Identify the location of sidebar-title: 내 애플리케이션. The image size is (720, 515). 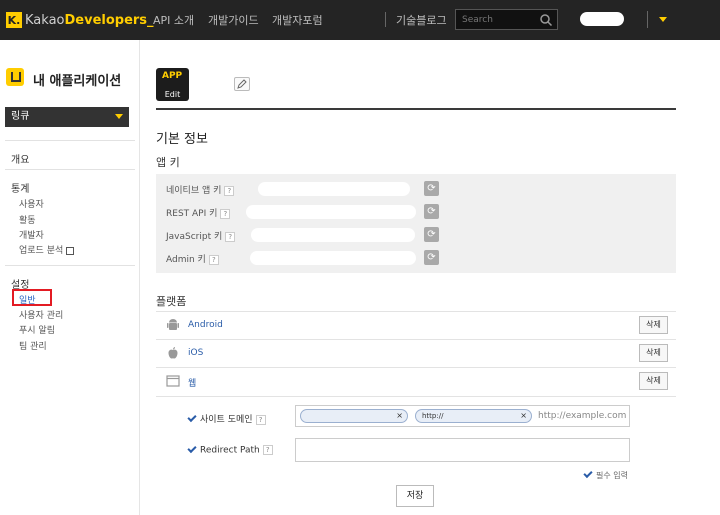
(77, 81).